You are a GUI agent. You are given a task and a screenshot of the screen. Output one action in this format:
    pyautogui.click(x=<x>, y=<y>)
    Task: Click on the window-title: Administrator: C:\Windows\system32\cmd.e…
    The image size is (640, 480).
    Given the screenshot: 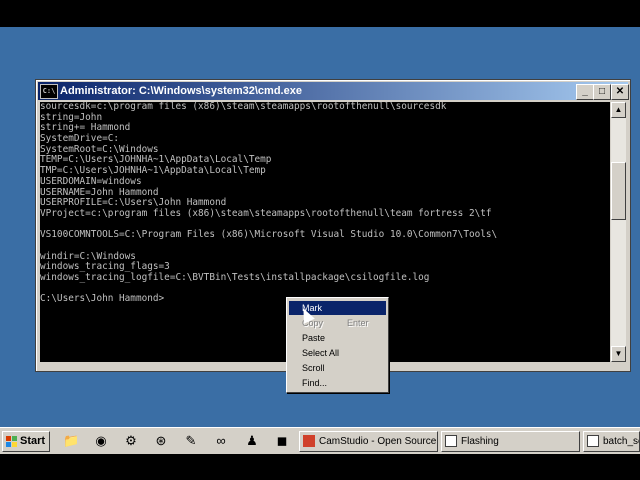 What is the action you would take?
    pyautogui.click(x=181, y=91)
    